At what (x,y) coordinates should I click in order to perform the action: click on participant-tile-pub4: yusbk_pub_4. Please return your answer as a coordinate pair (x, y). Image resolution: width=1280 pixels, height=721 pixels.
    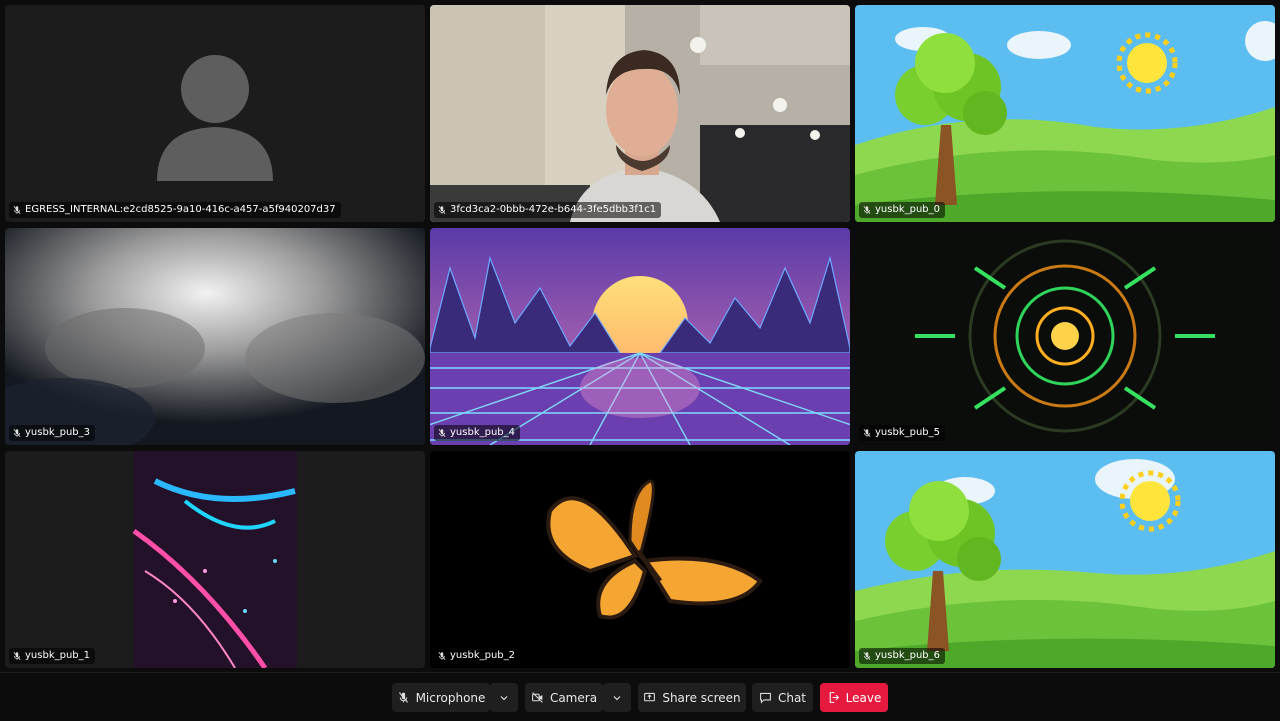
    Looking at the image, I should click on (640, 336).